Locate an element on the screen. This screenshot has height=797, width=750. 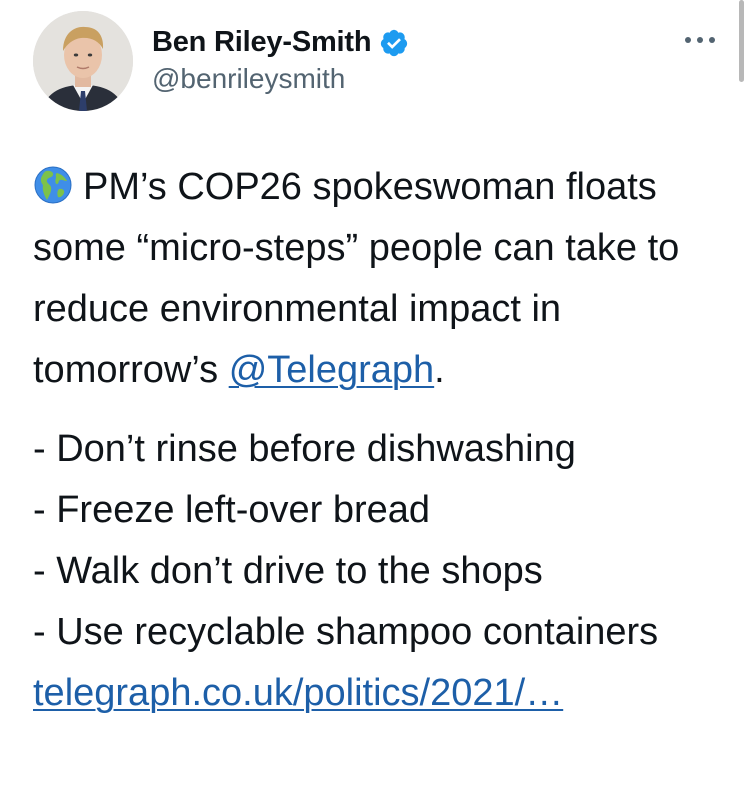
avatar is located at coordinates (83, 61).